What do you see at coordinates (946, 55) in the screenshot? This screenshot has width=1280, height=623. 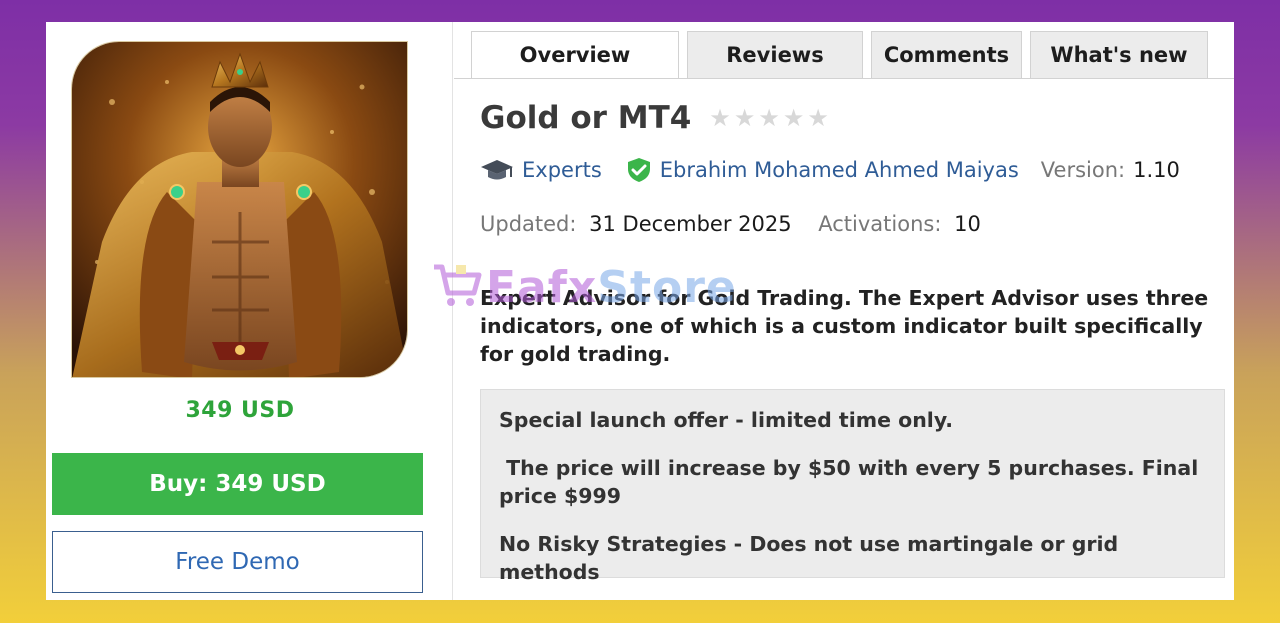 I see `tab-comments: Comments` at bounding box center [946, 55].